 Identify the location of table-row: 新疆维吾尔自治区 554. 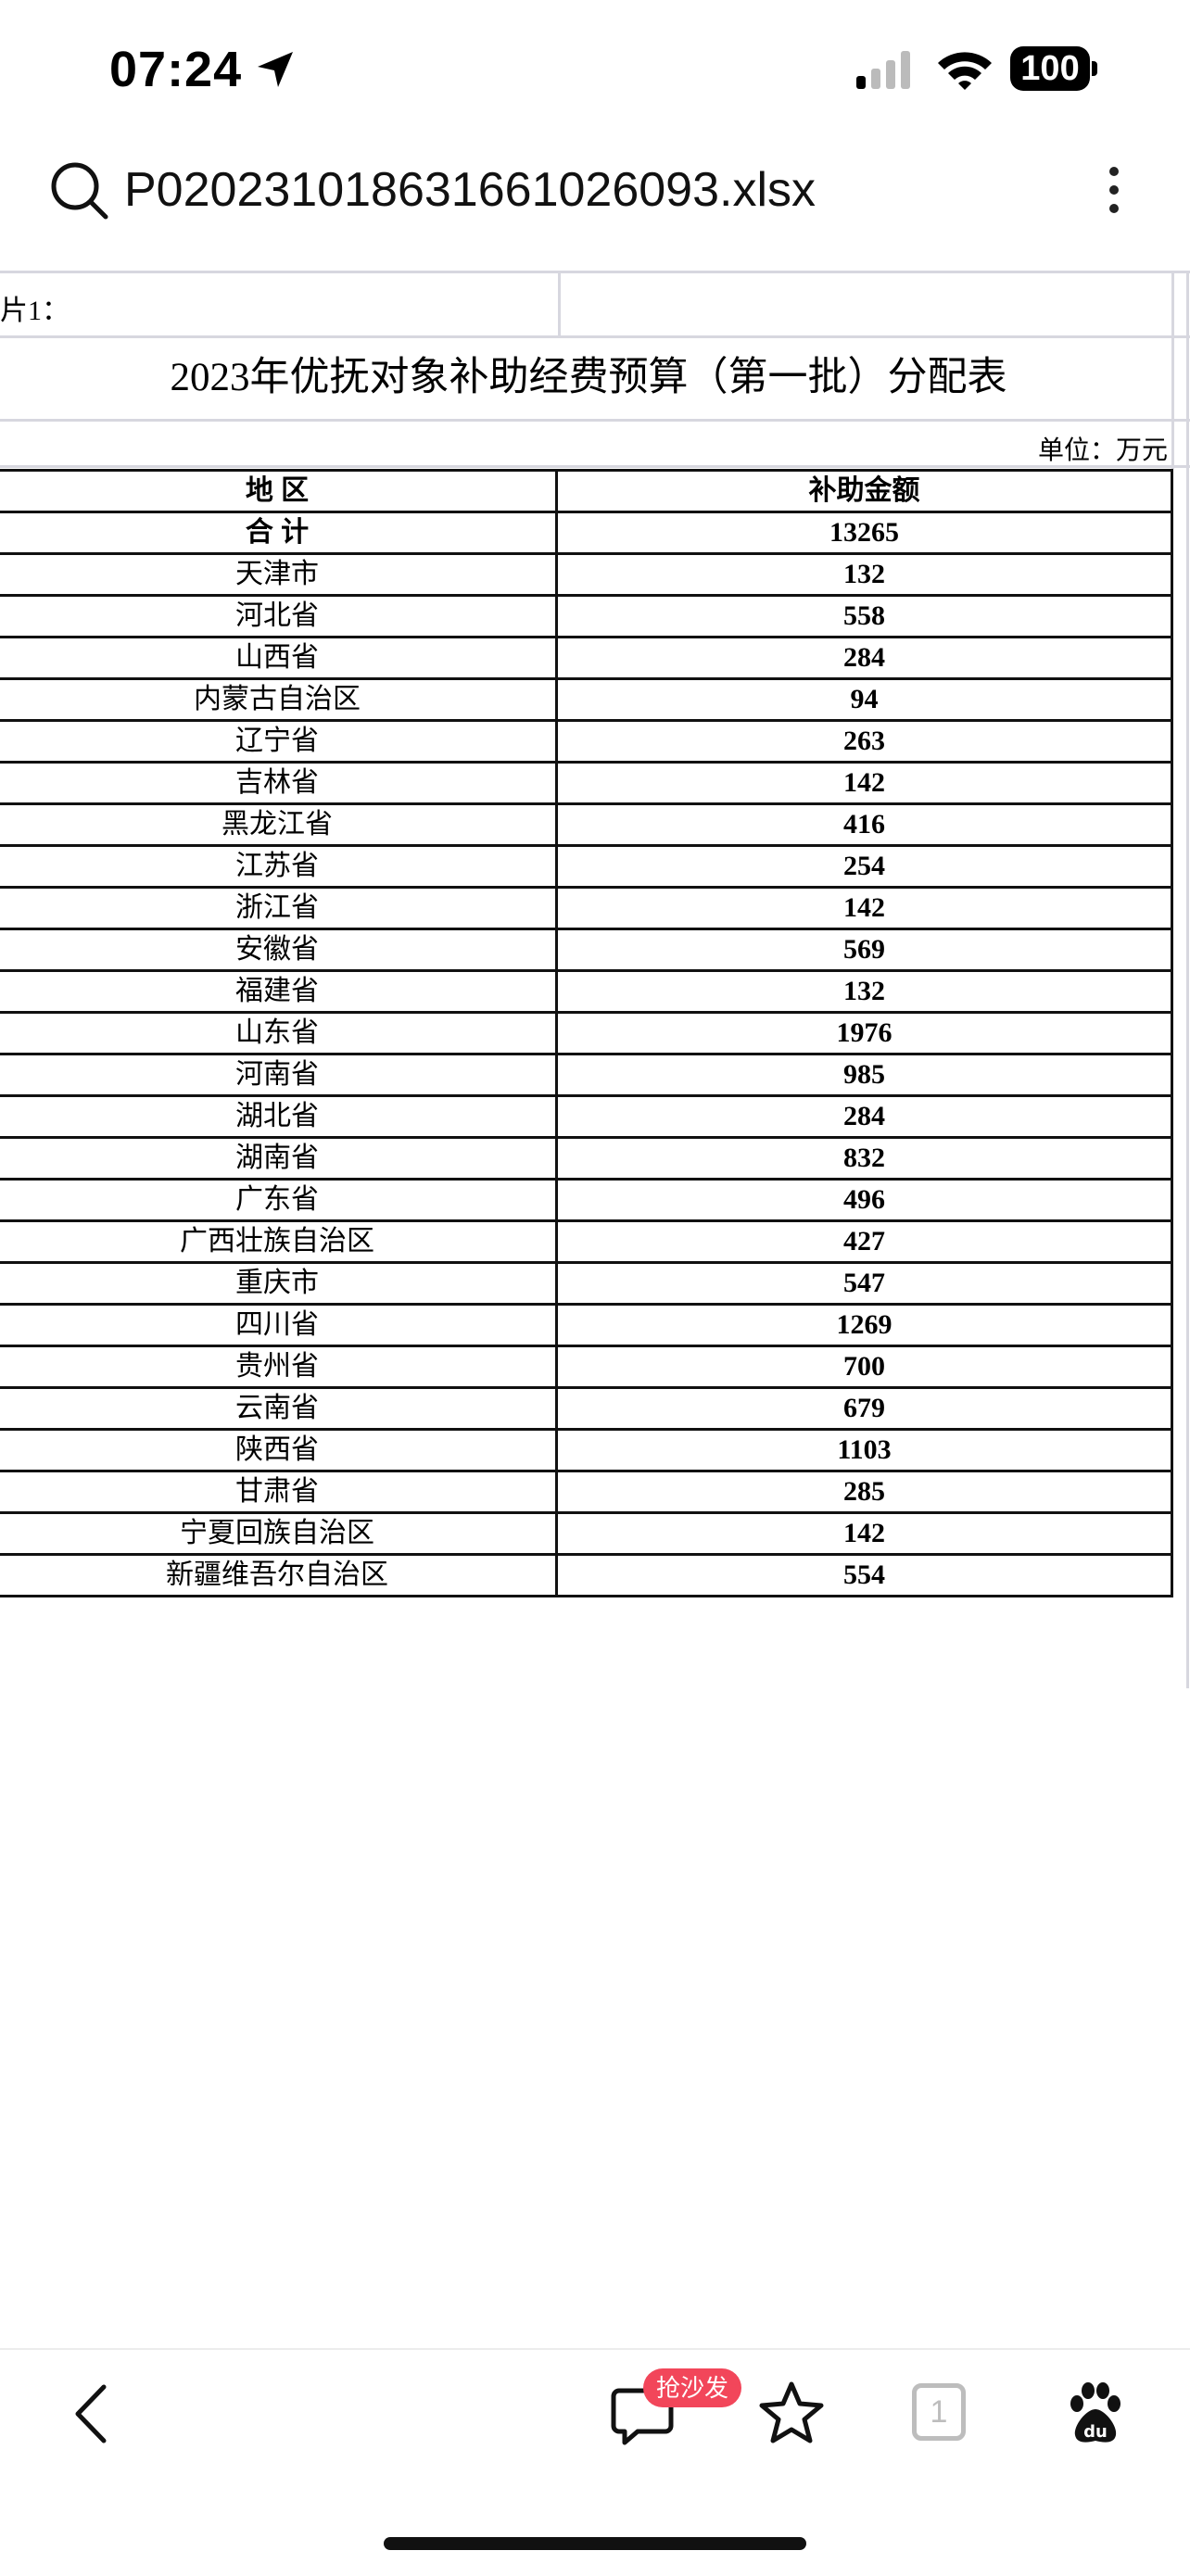
(586, 1575).